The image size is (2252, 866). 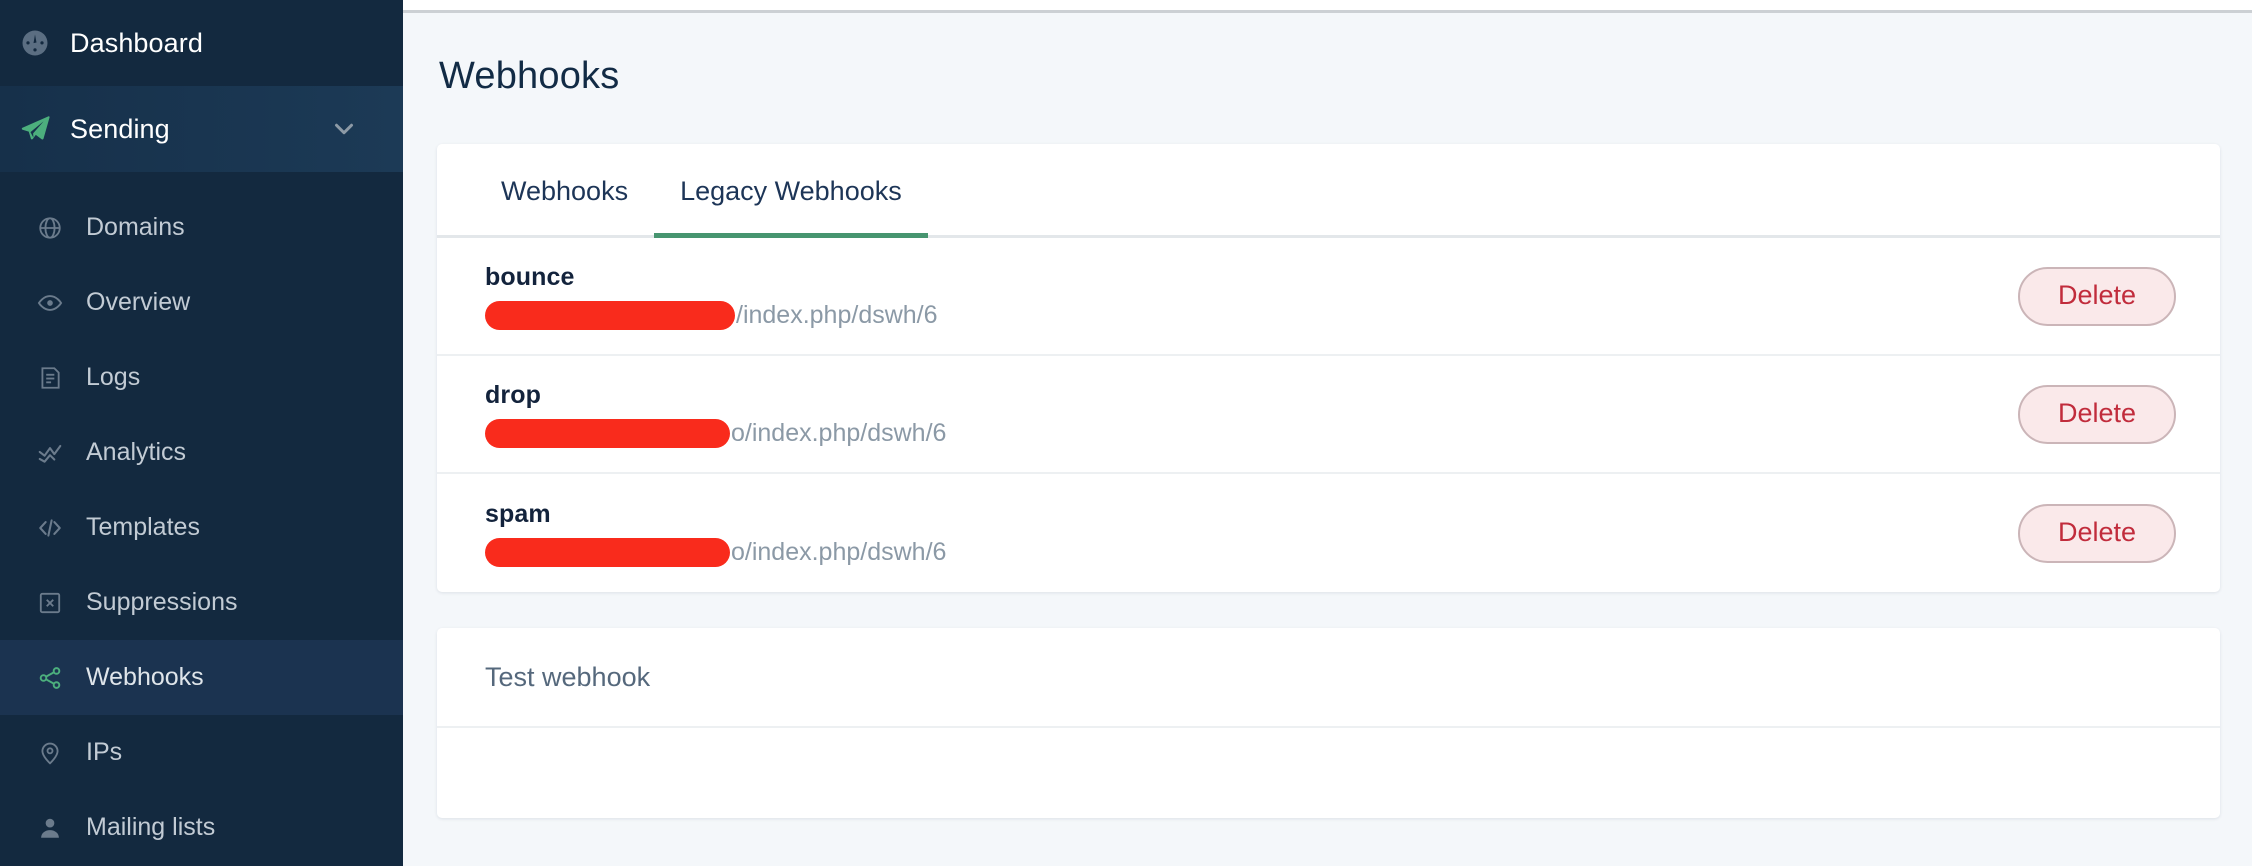 I want to click on sidebar-item-mailing-lists: Mailing lists, so click(x=201, y=827).